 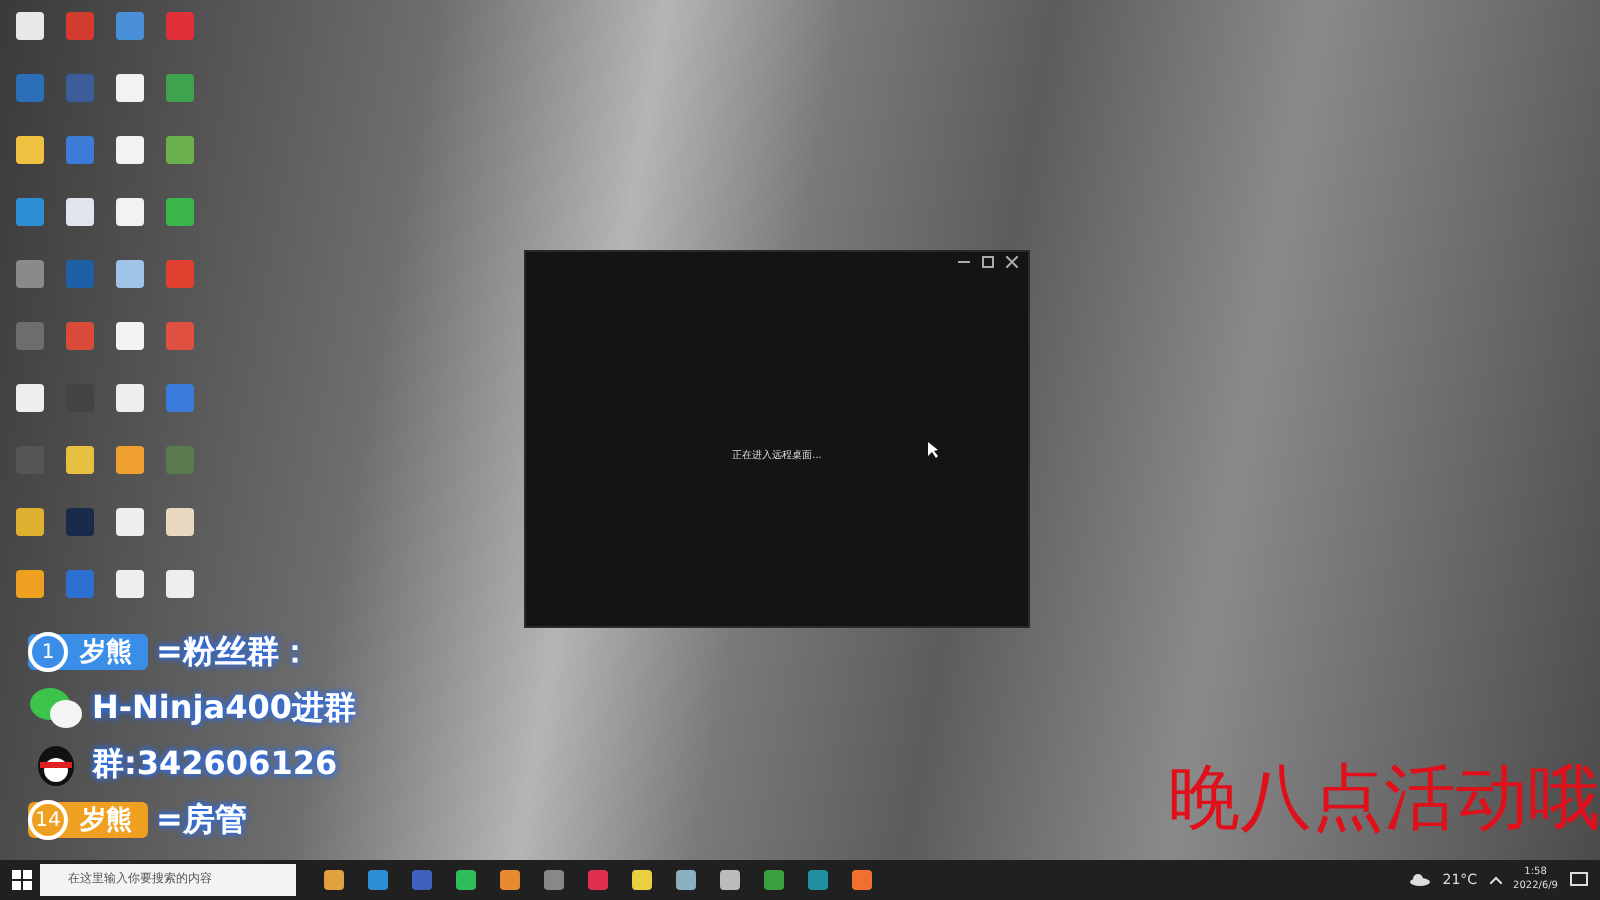 I want to click on close-icon, so click(x=1012, y=262).